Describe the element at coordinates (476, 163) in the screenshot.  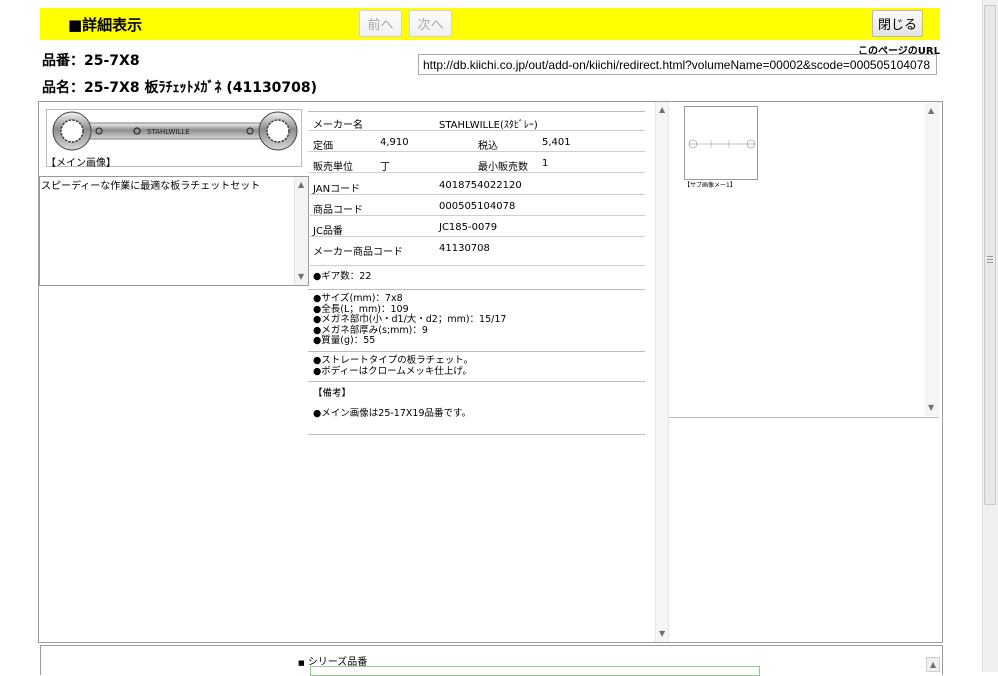
I see `spec-row-unit: 販売単位 丁 最小販売数 1` at that location.